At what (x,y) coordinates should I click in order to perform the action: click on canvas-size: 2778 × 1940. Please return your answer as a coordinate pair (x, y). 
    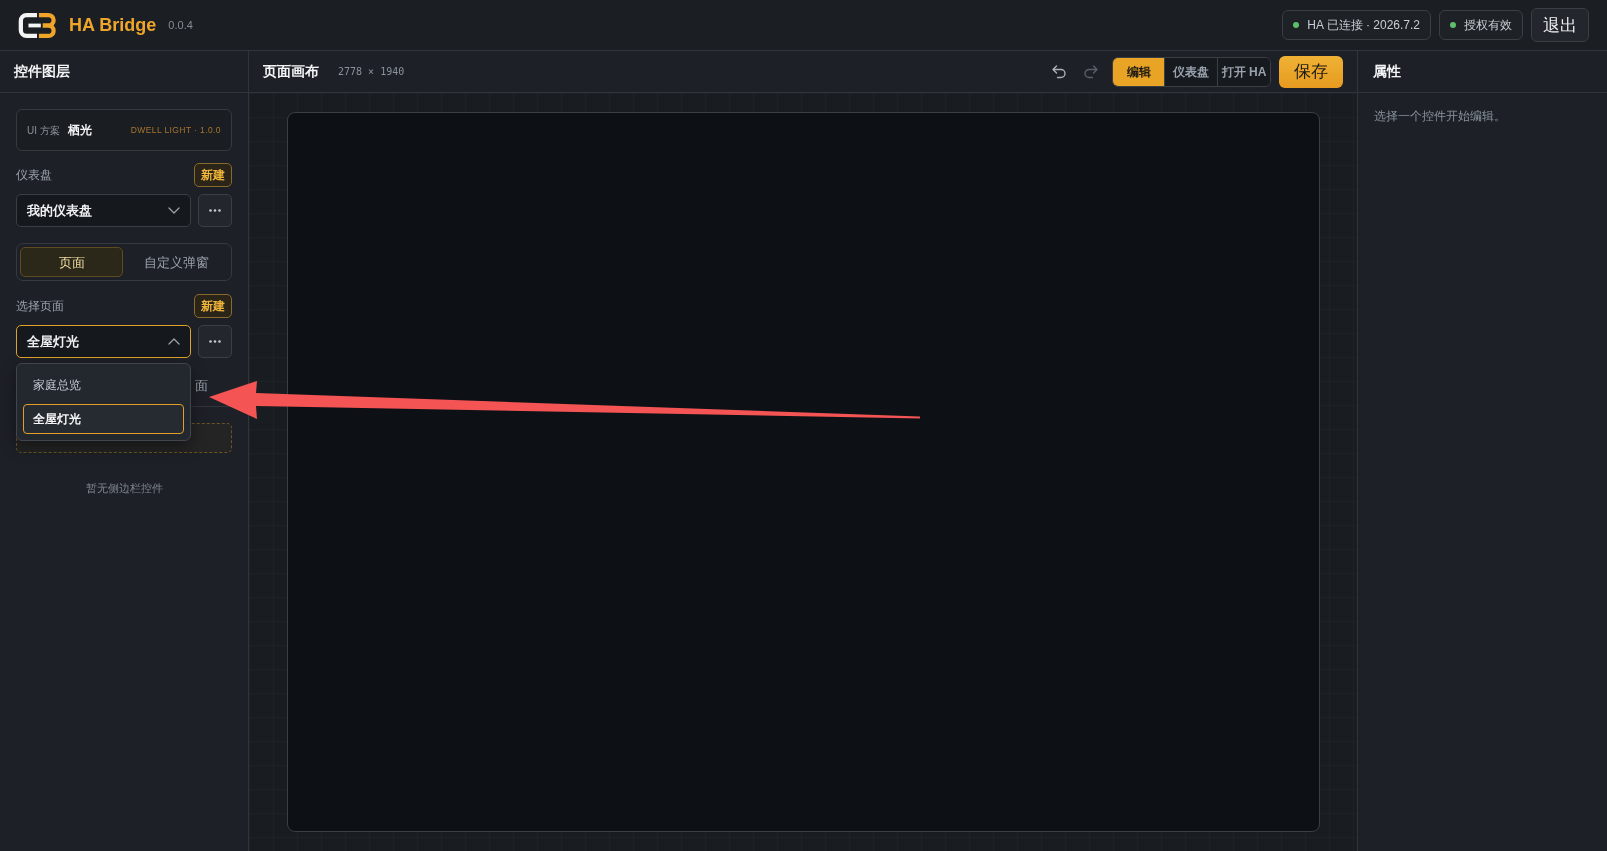
    Looking at the image, I should click on (371, 72).